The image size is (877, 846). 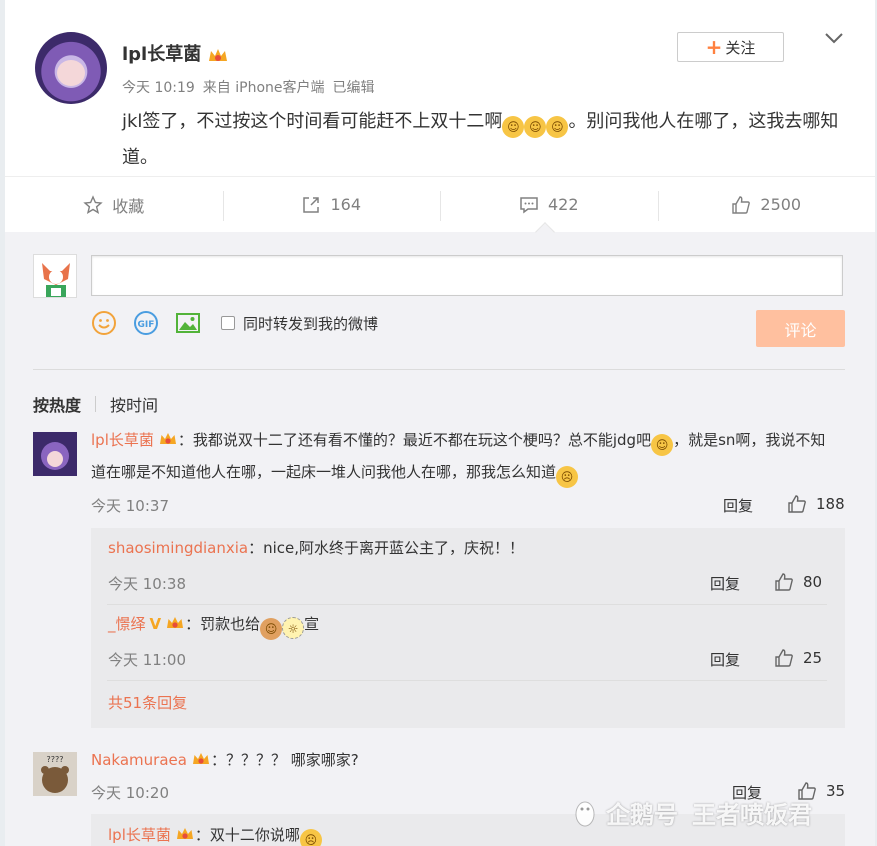 What do you see at coordinates (465, 760) in the screenshot?
I see `comment-text: Nakamuraea ：？？？？ 哪家哪家?` at bounding box center [465, 760].